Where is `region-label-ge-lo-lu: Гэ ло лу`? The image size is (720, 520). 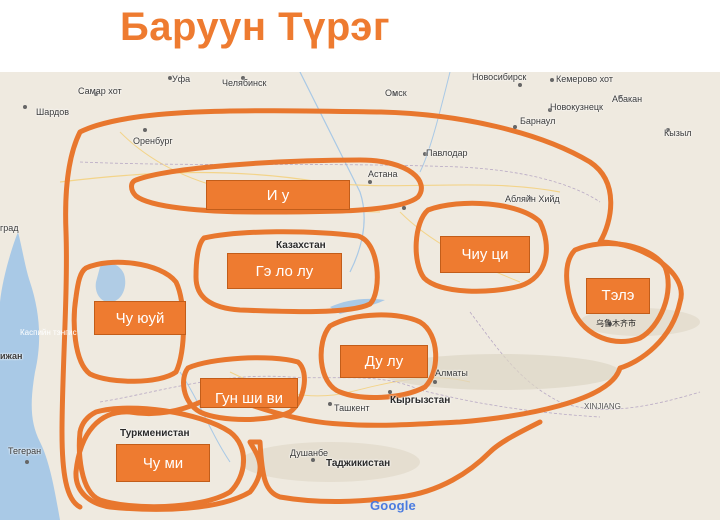 region-label-ge-lo-lu: Гэ ло лу is located at coordinates (284, 271).